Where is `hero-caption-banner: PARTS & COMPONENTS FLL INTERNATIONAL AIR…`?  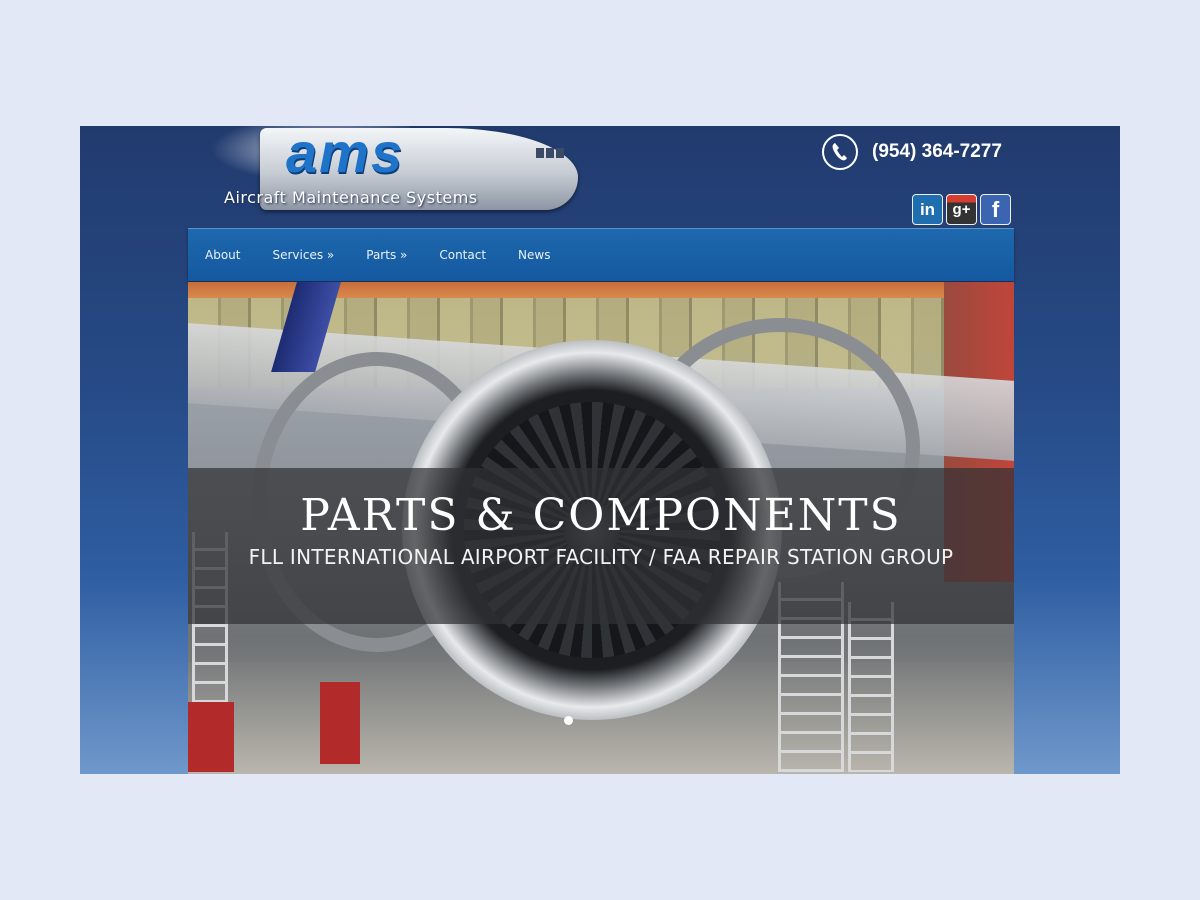 hero-caption-banner: PARTS & COMPONENTS FLL INTERNATIONAL AIR… is located at coordinates (601, 546).